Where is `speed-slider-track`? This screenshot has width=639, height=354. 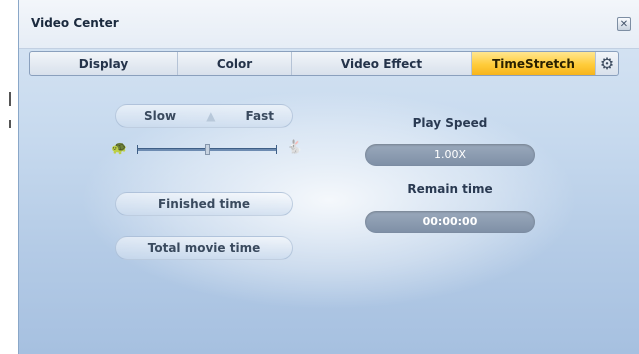 speed-slider-track is located at coordinates (207, 149).